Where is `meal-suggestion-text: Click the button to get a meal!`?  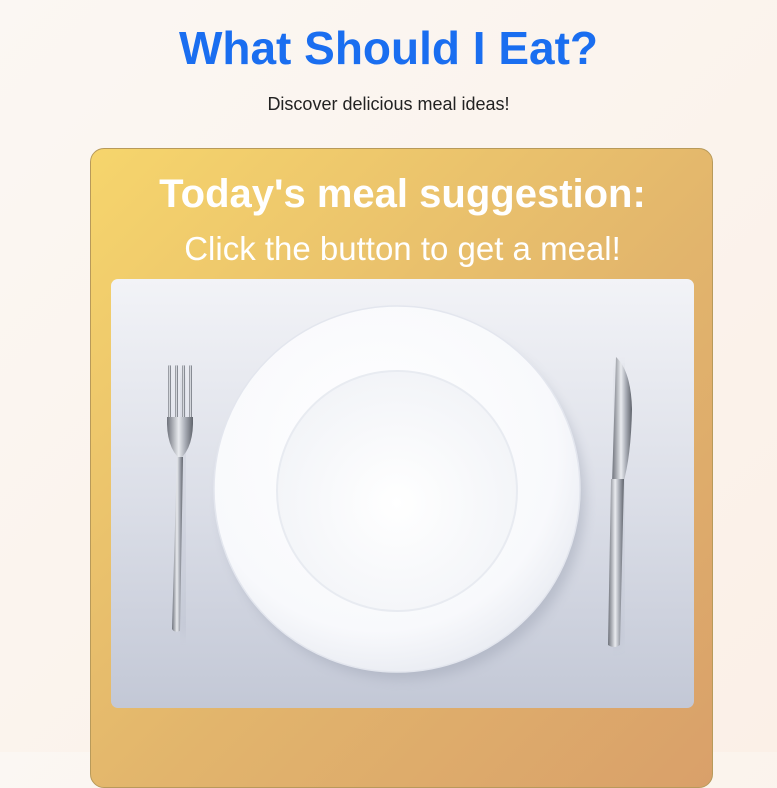
meal-suggestion-text: Click the button to get a meal! is located at coordinates (402, 248).